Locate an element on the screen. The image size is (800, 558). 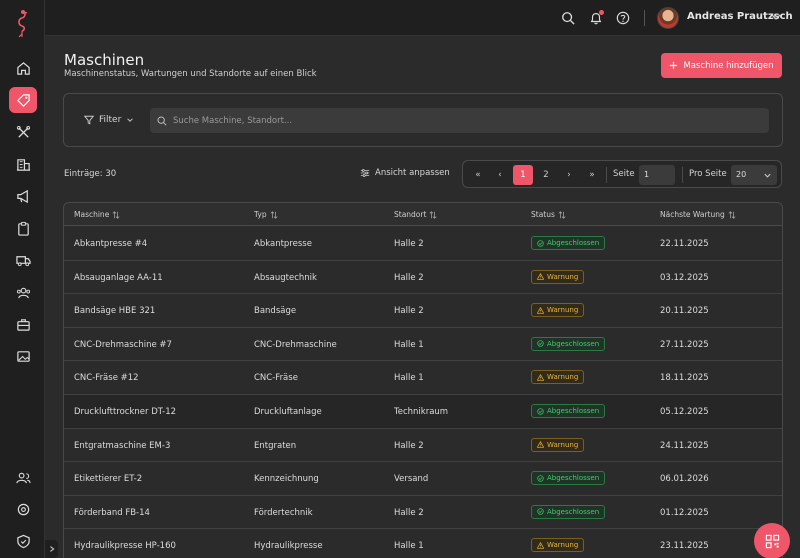
per-page-label: Pro Seite is located at coordinates (708, 174).